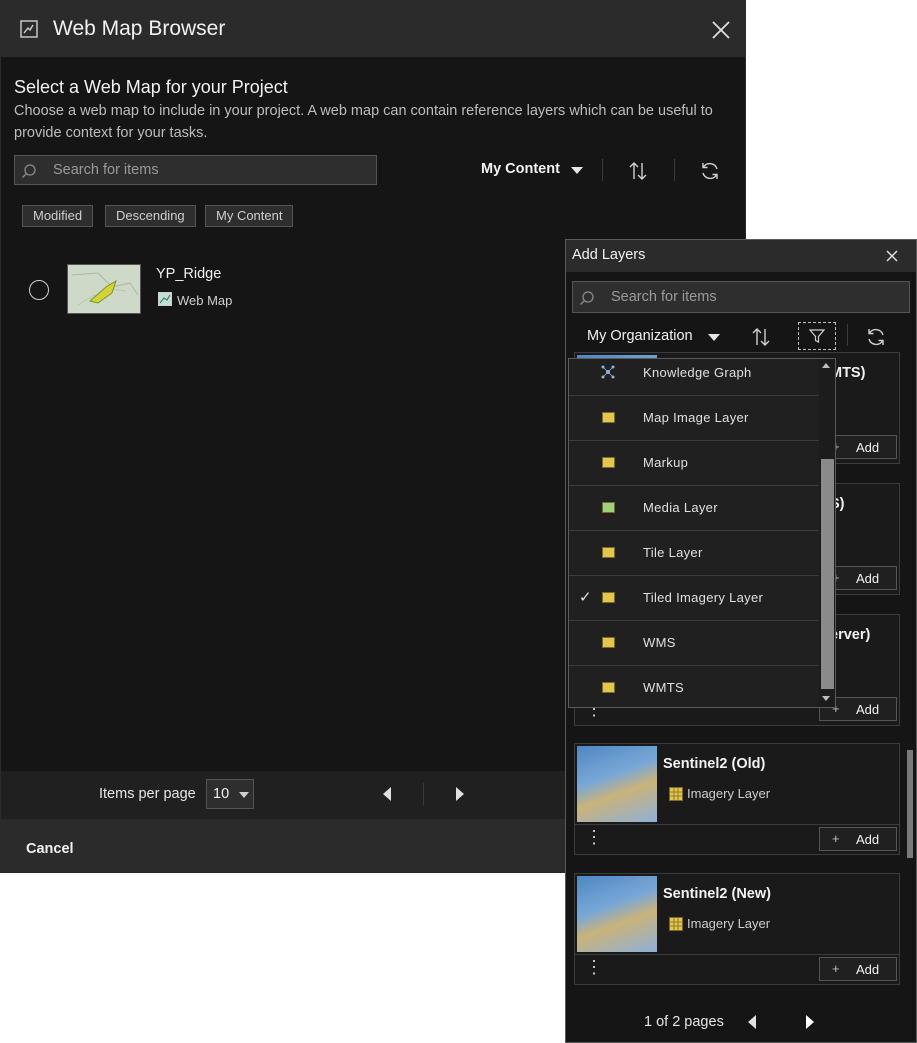  I want to click on web-map-icon, so click(165, 299).